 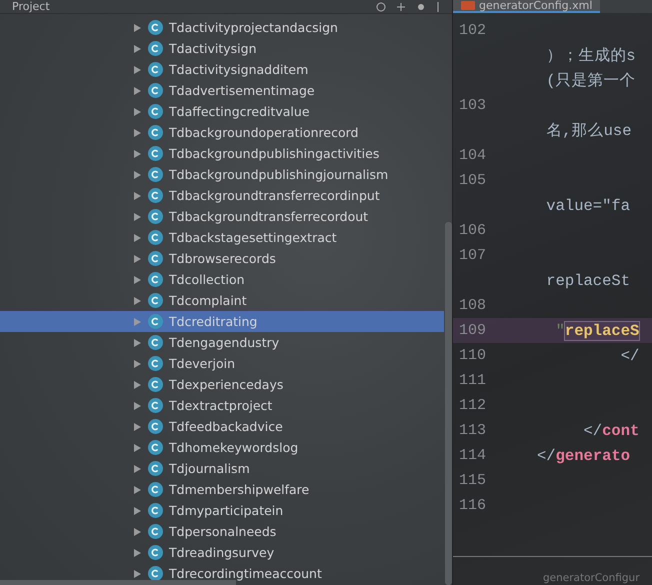 I want to click on code-text: ）；生成的s, so click(x=590, y=56).